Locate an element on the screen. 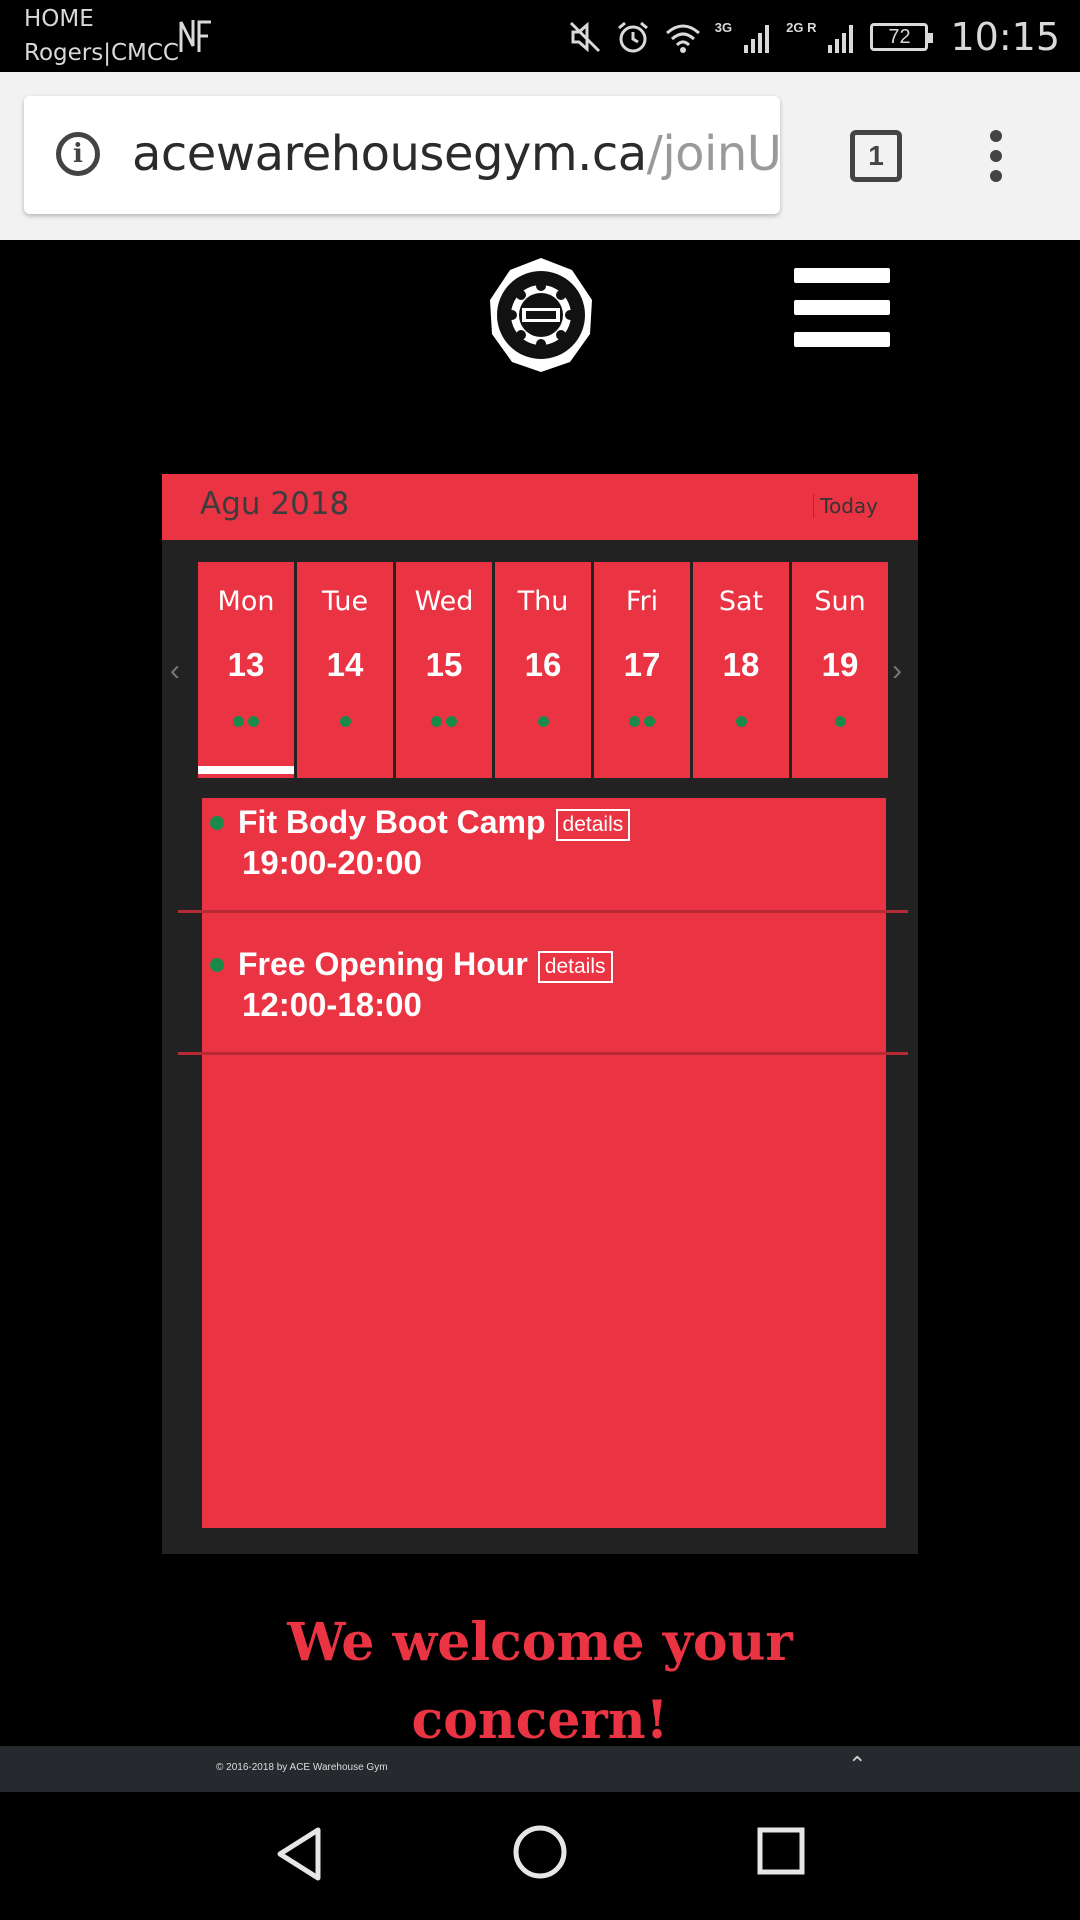  day-date: 15 is located at coordinates (444, 664).